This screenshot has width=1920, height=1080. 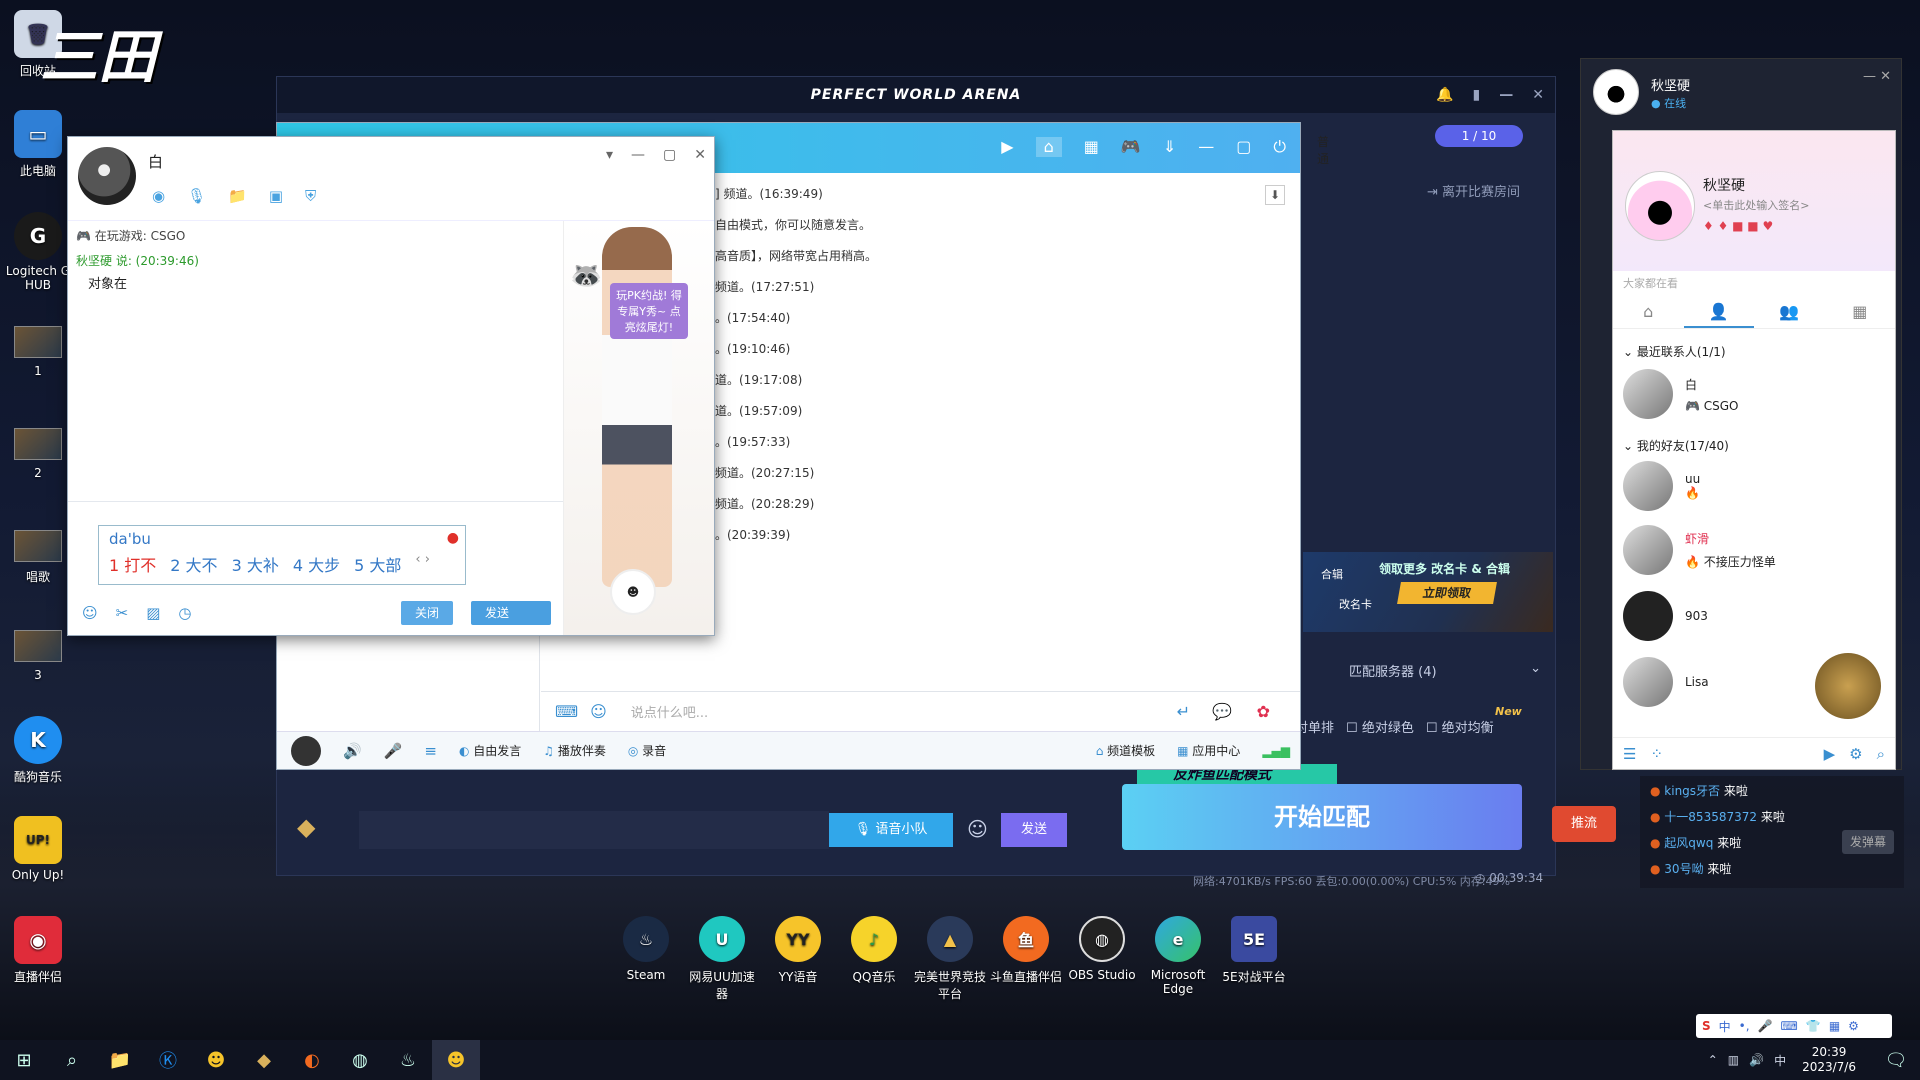 What do you see at coordinates (1026, 950) in the screenshot?
I see `app-icon-douyu: 鱼斗鱼直播伴侣` at bounding box center [1026, 950].